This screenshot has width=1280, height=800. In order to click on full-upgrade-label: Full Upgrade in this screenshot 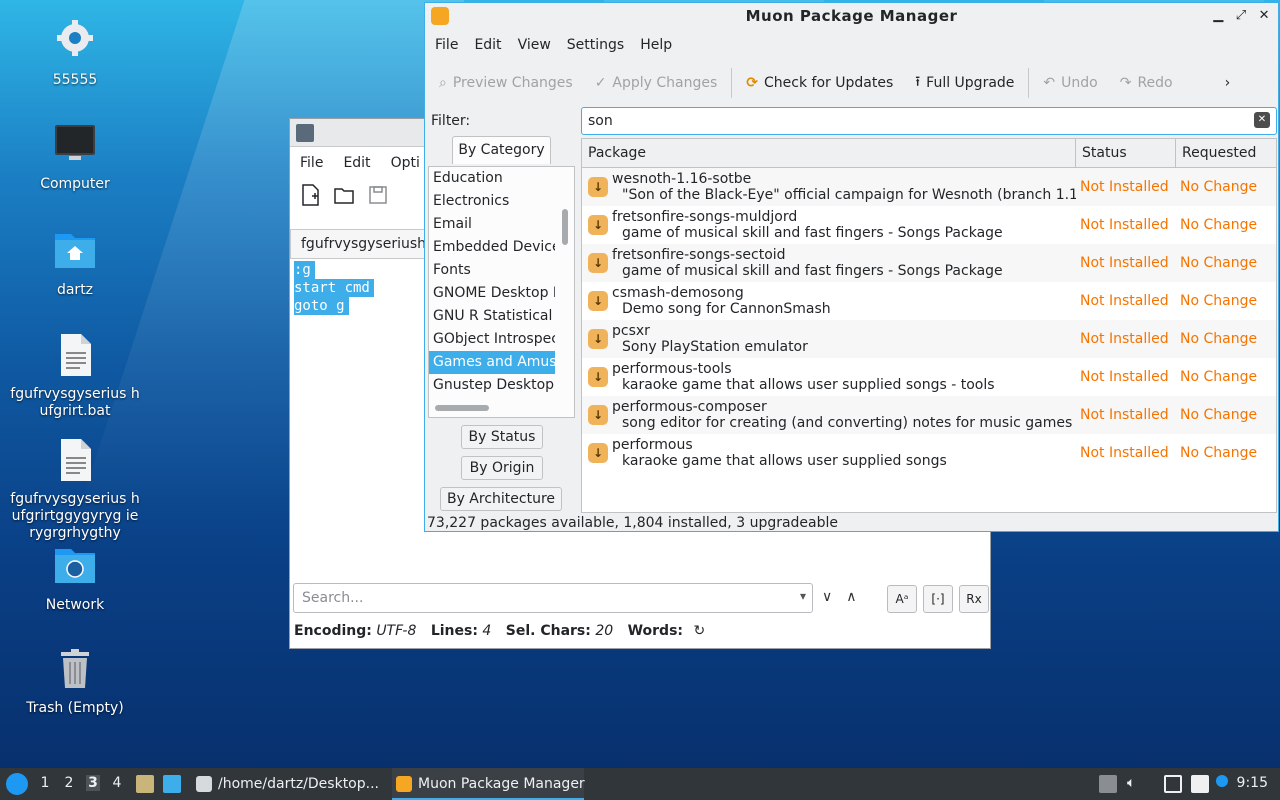, I will do `click(970, 83)`.